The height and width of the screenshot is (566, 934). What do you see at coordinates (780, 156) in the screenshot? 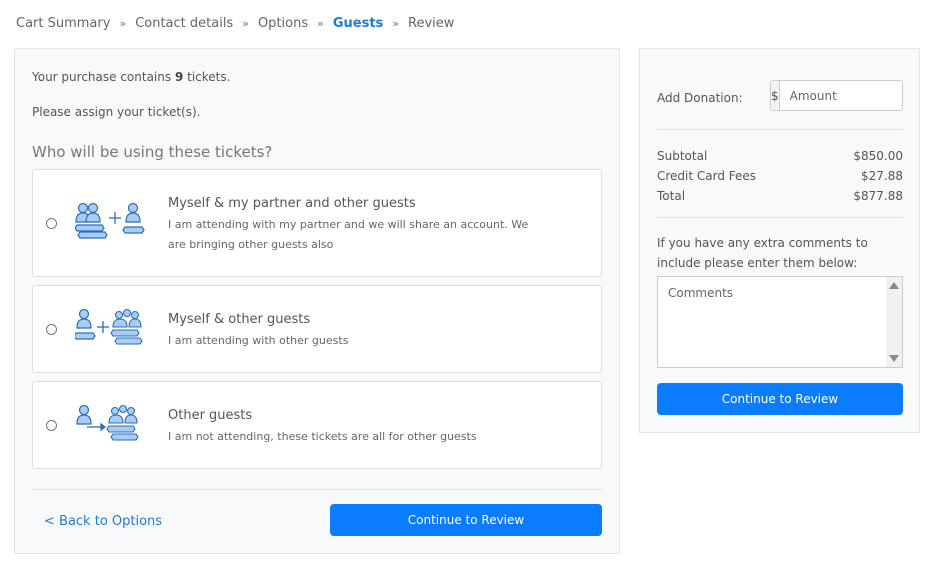
I see `subtotal-row: Subtotal $850.00` at bounding box center [780, 156].